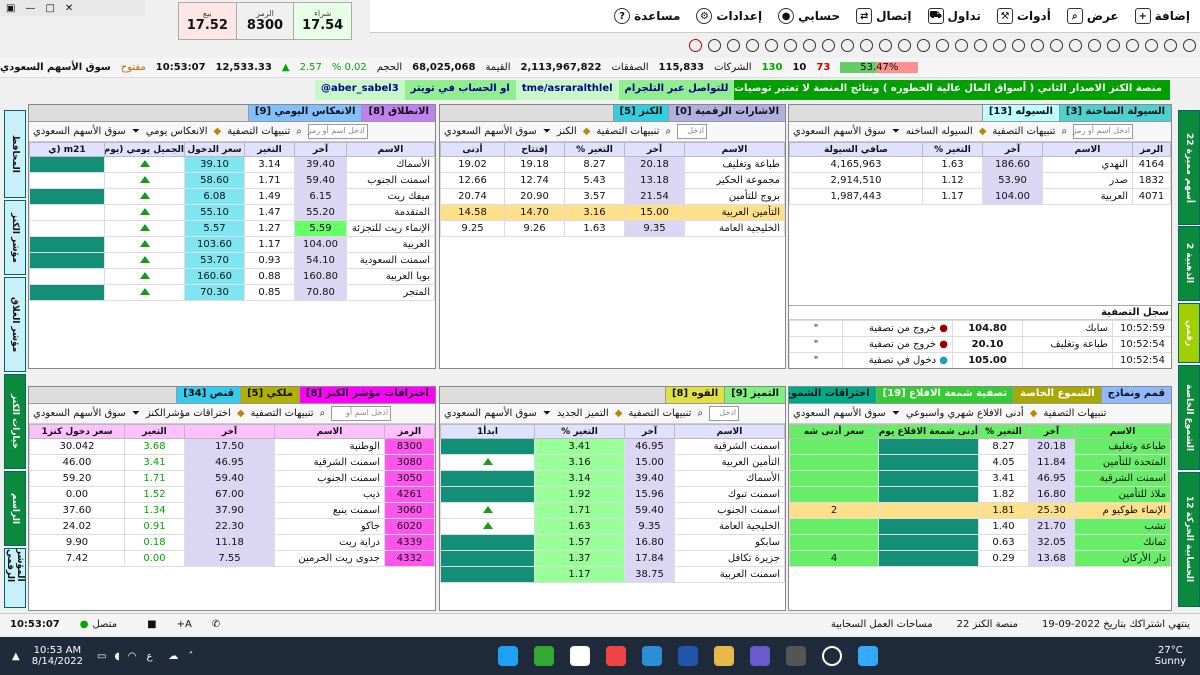  Describe the element at coordinates (612, 542) in the screenshot. I see `table-row: سابكو 16.80 1.57` at that location.